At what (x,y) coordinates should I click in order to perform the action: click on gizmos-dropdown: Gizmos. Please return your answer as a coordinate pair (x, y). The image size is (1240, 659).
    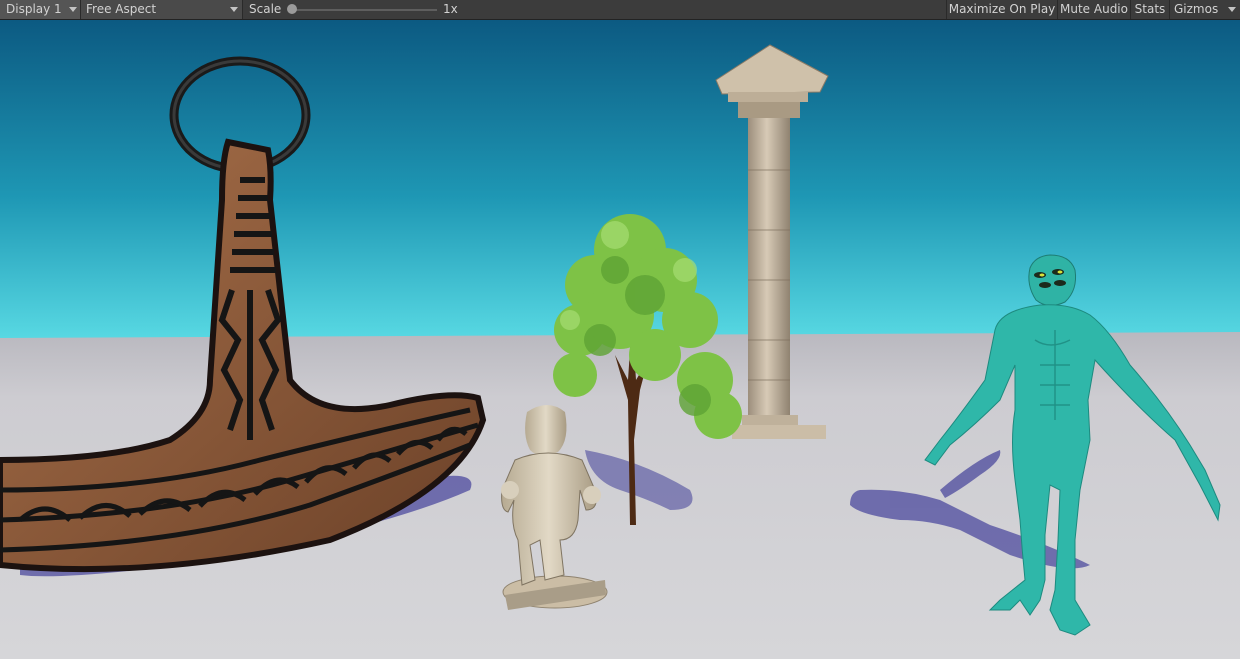
    Looking at the image, I should click on (1205, 9).